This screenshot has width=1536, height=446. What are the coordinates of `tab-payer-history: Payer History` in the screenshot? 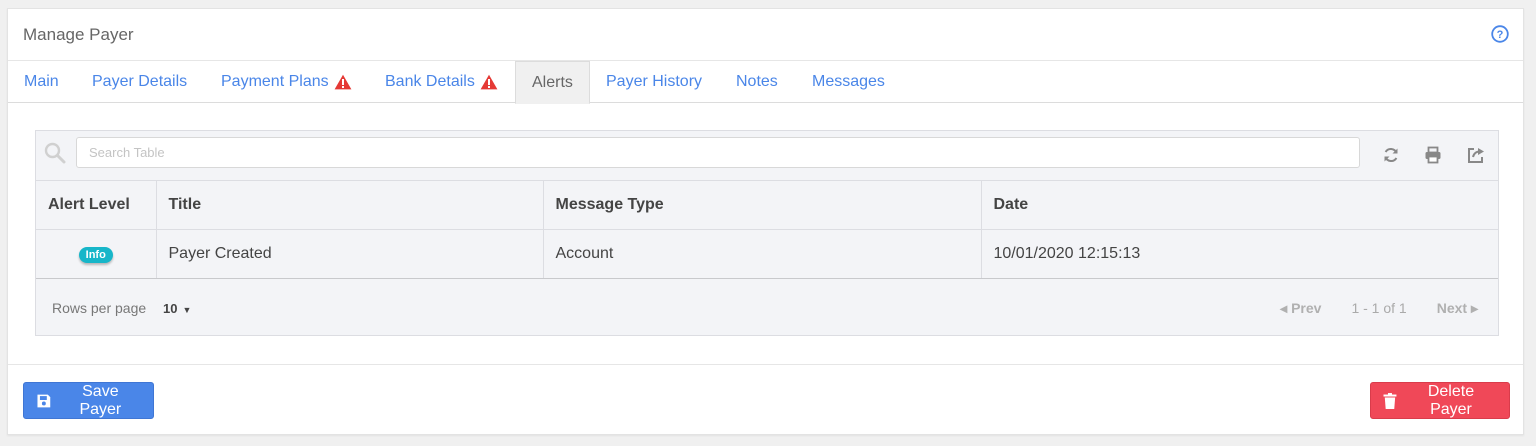 It's located at (654, 82).